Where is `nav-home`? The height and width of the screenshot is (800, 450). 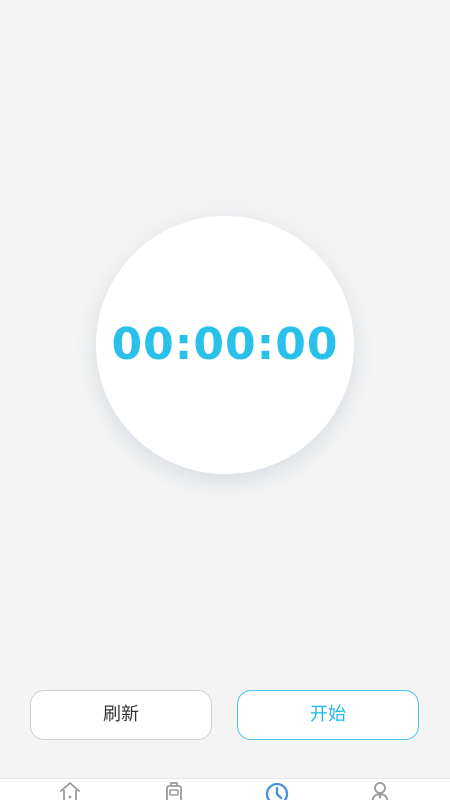 nav-home is located at coordinates (70, 790).